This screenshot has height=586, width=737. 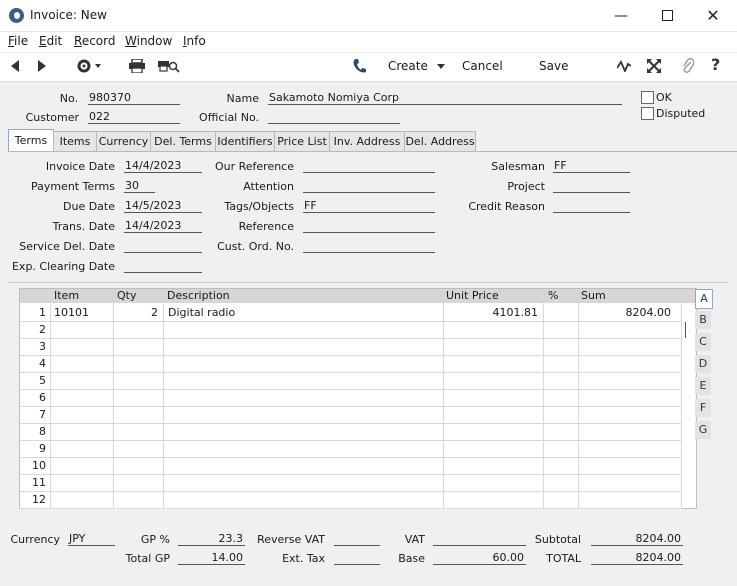 What do you see at coordinates (713, 15) in the screenshot?
I see `close-button: ✕` at bounding box center [713, 15].